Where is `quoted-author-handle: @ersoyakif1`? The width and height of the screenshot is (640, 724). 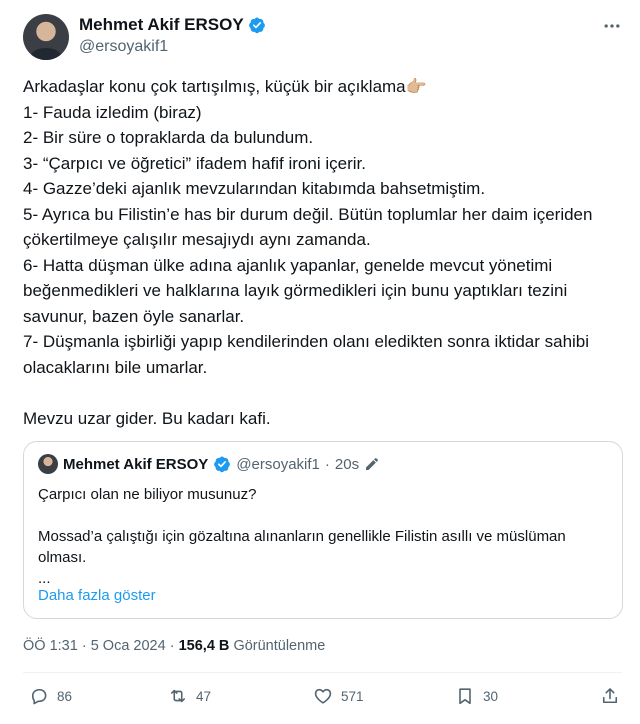
quoted-author-handle: @ersoyakif1 is located at coordinates (278, 464).